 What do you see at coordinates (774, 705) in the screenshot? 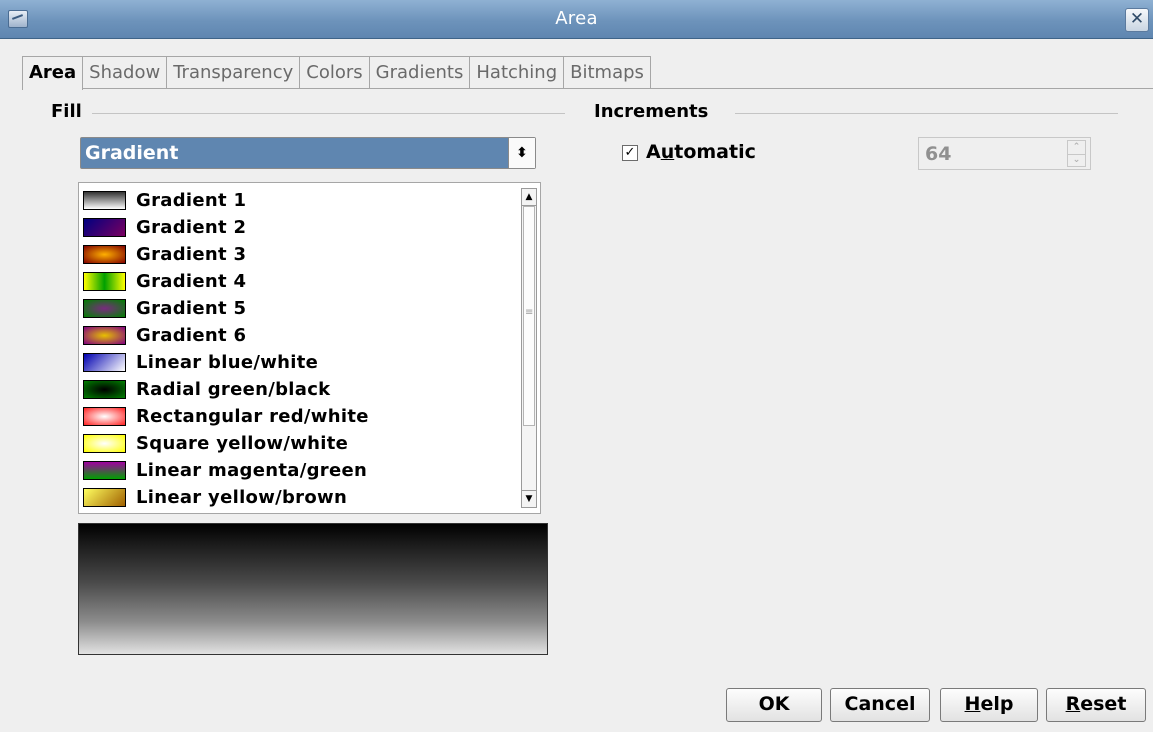
I see `ok-button: OK` at bounding box center [774, 705].